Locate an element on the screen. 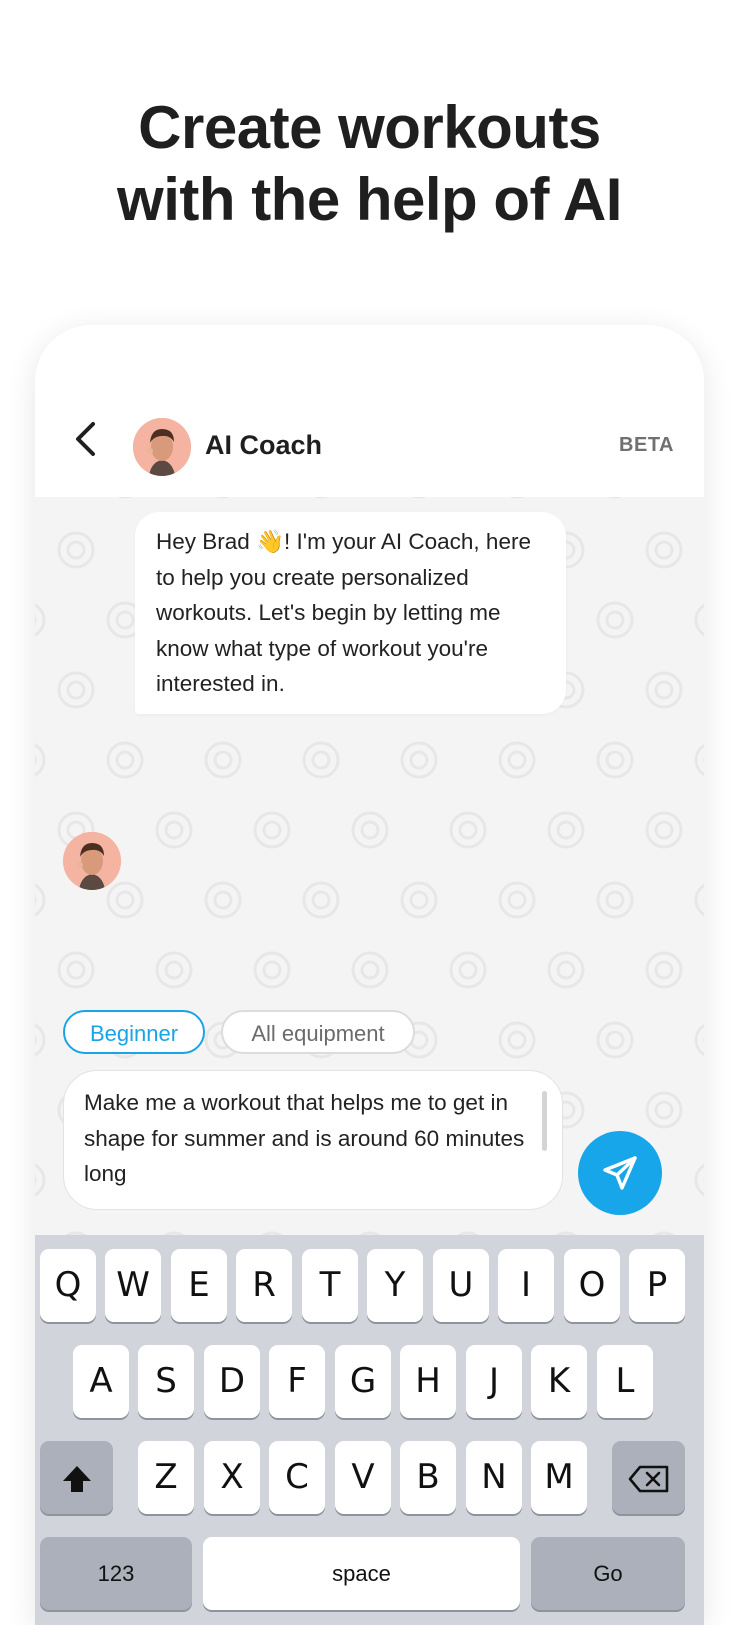 This screenshot has width=739, height=1625. key-k: K is located at coordinates (559, 1381).